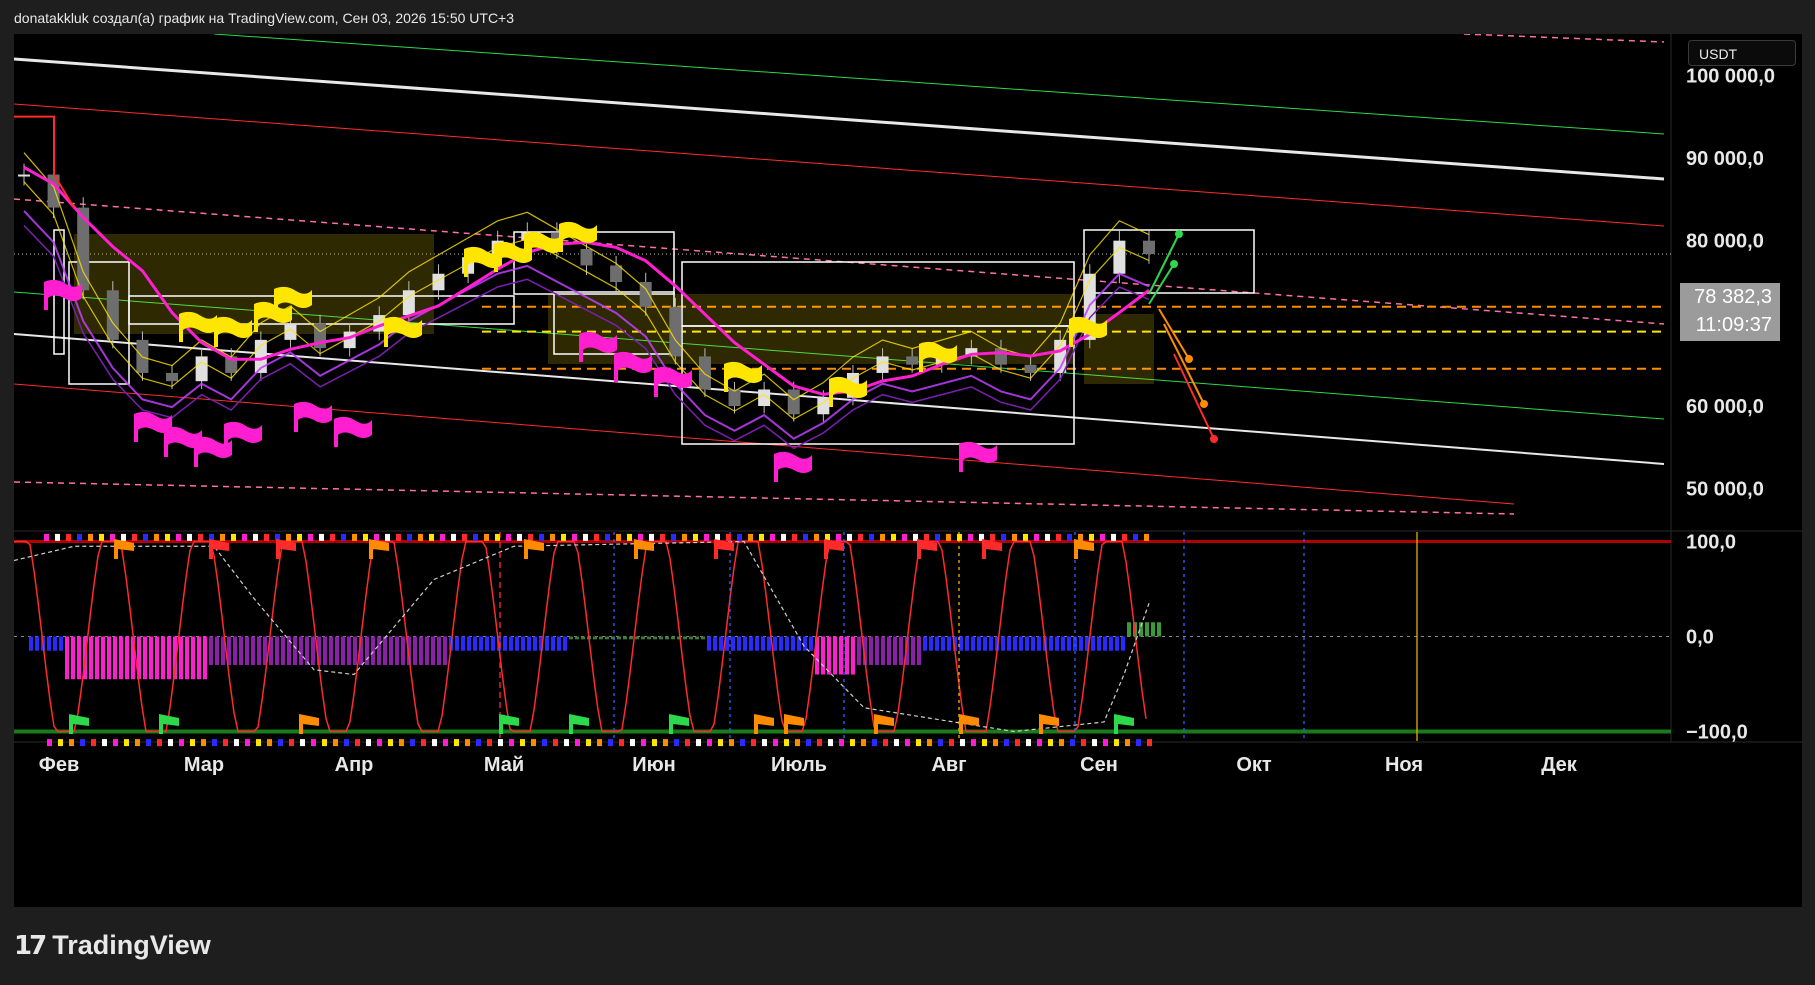 This screenshot has width=1815, height=985. What do you see at coordinates (1700, 638) in the screenshot?
I see `oscillator-axis-tick: 0,0` at bounding box center [1700, 638].